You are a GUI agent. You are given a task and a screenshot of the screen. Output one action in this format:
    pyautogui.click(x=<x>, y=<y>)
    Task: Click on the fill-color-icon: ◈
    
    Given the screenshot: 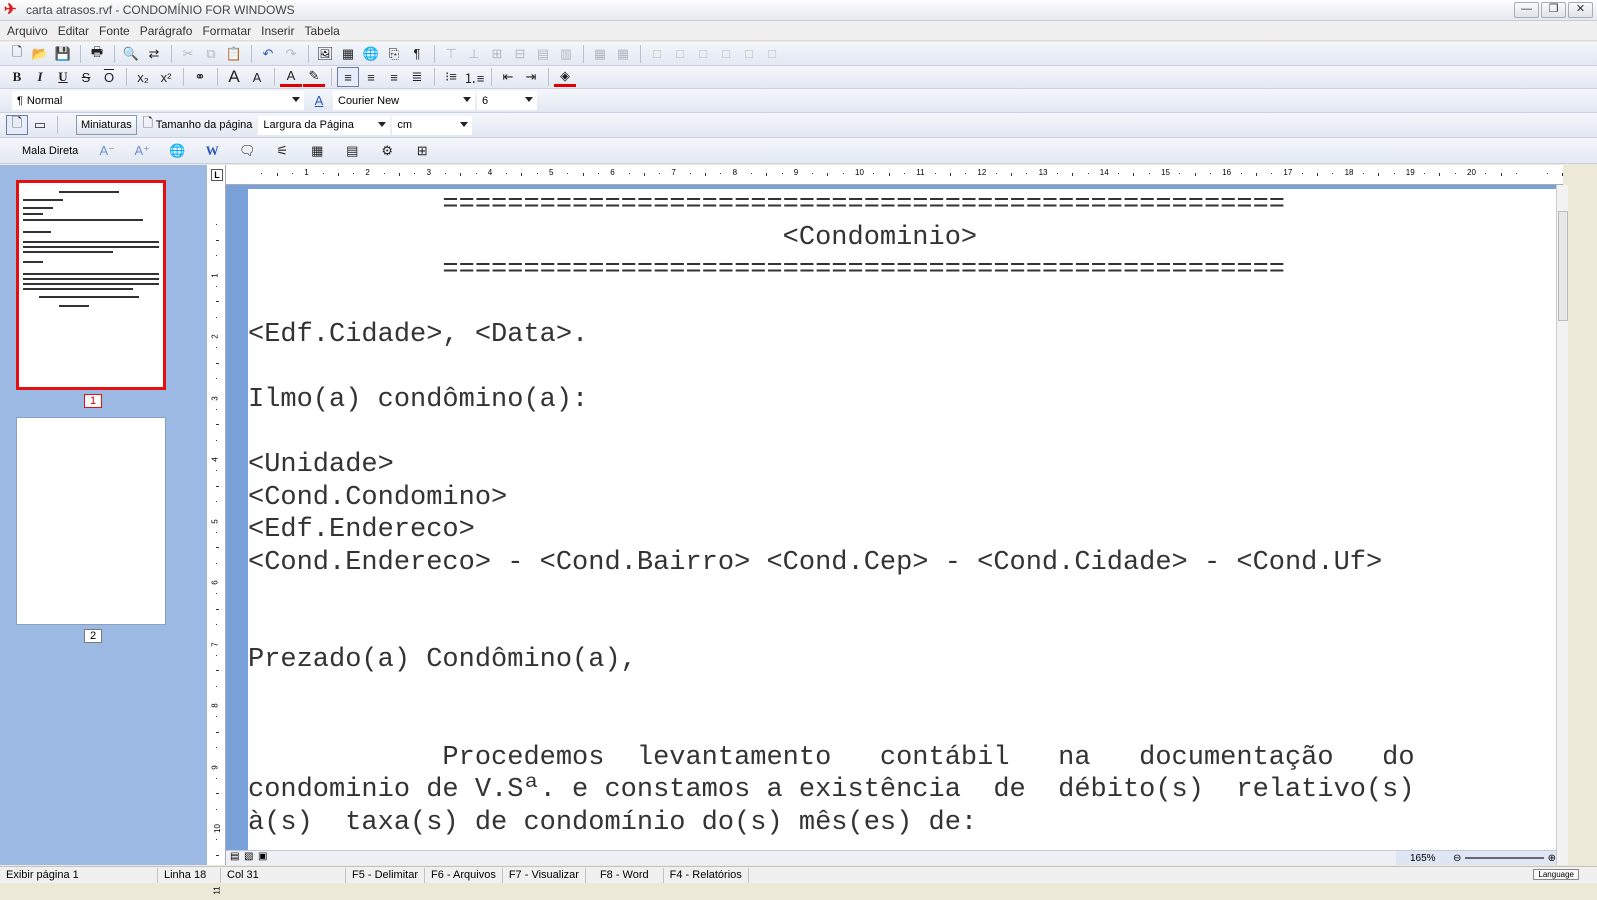 What is the action you would take?
    pyautogui.click(x=565, y=77)
    